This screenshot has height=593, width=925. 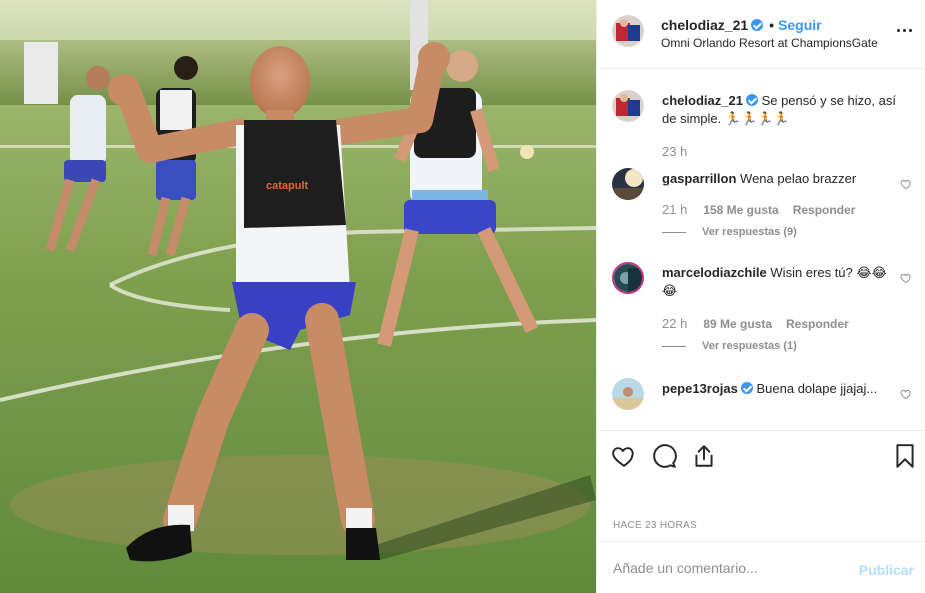 I want to click on comment-likes: 158 Me gusta, so click(x=740, y=210).